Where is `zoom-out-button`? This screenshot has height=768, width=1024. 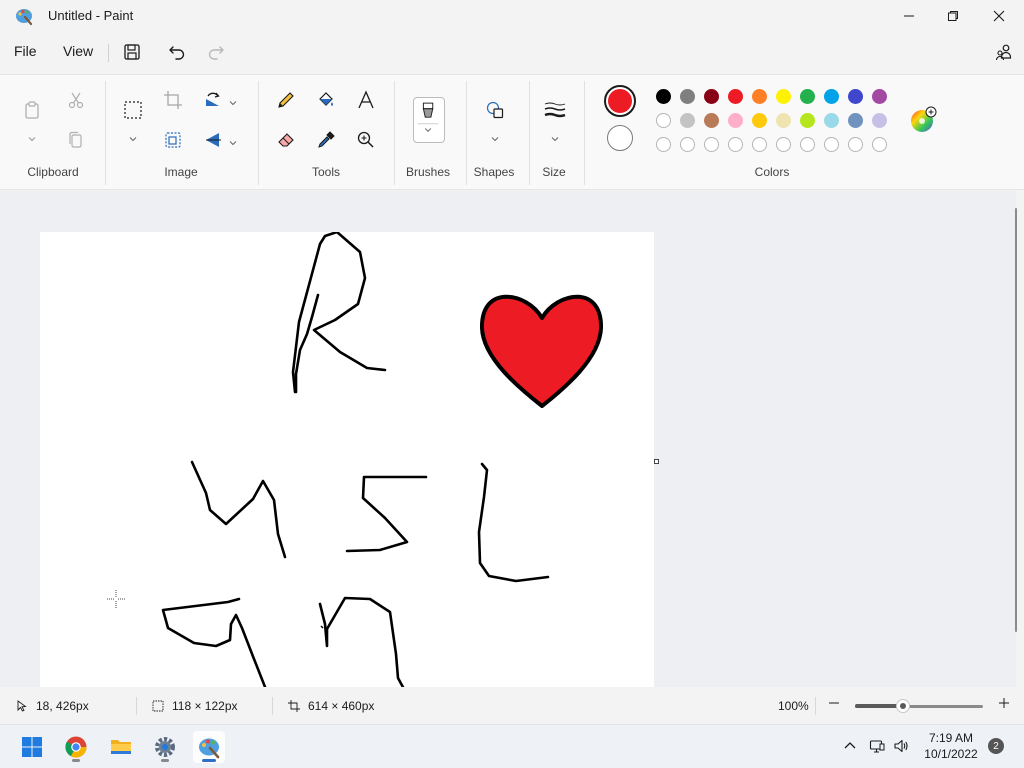 zoom-out-button is located at coordinates (834, 703).